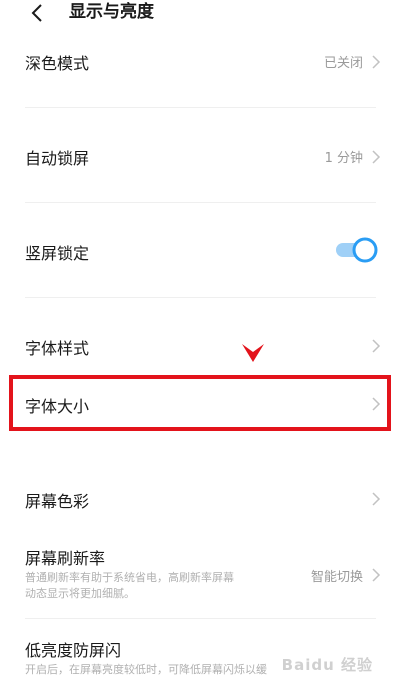 Image resolution: width=401 pixels, height=679 pixels. Describe the element at coordinates (57, 501) in the screenshot. I see `screen-color-label: 屏幕色彩` at that location.